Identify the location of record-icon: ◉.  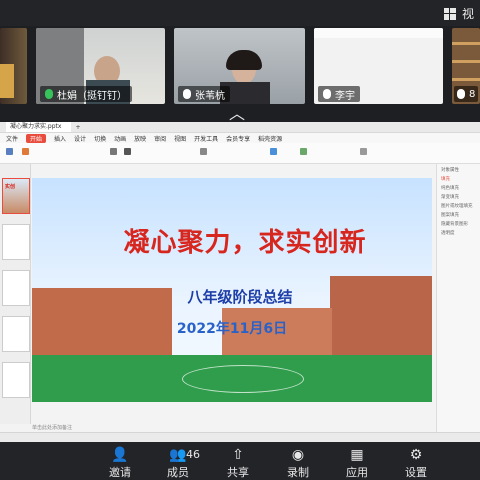
(298, 455).